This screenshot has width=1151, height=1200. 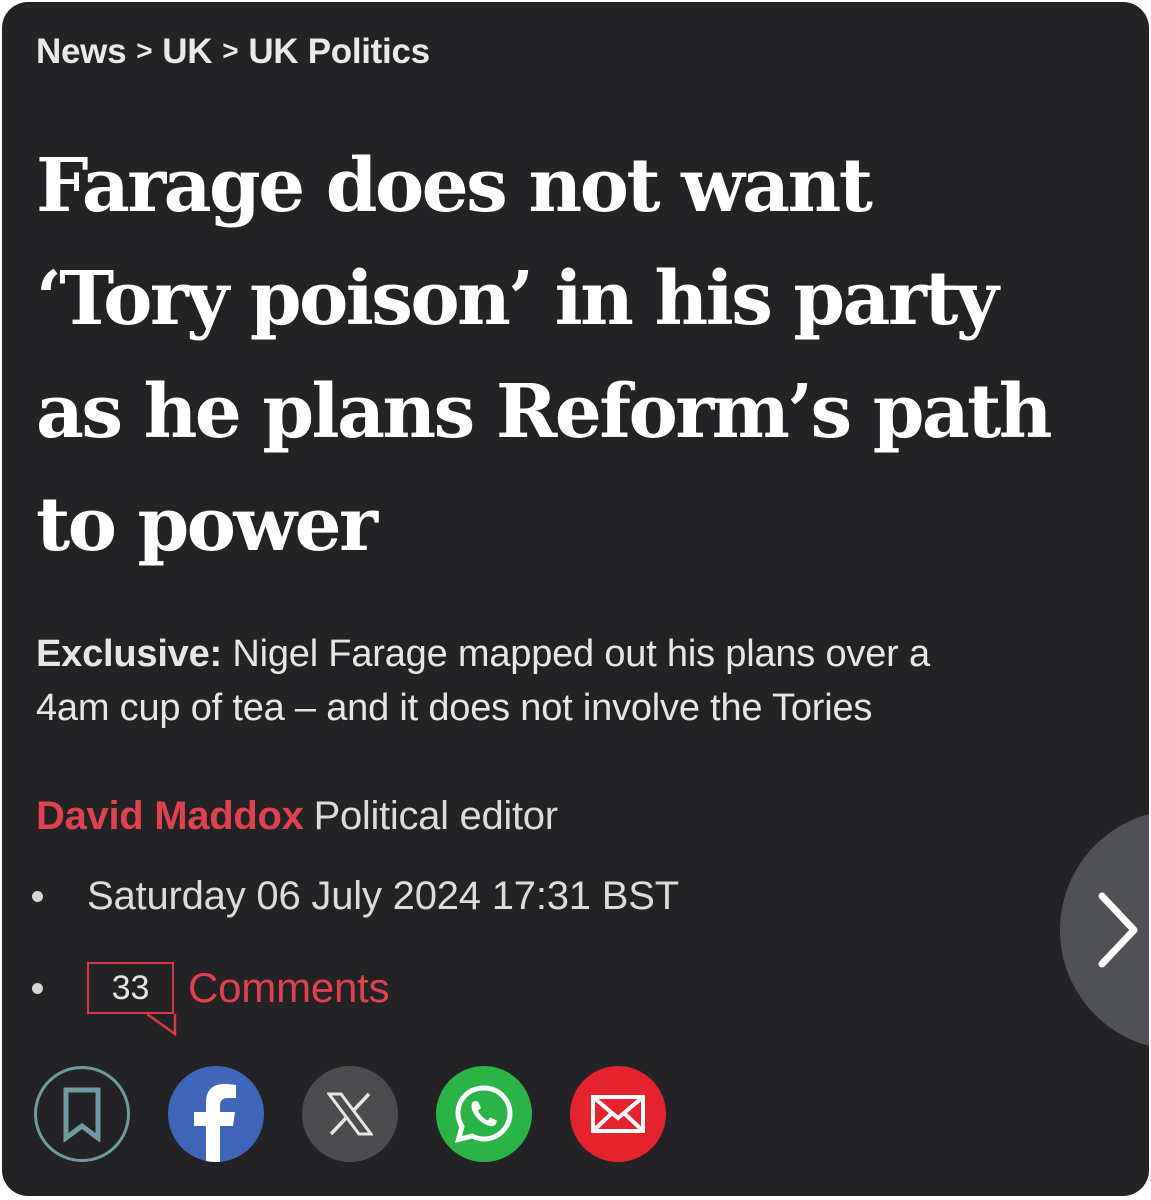 I want to click on share-bar, so click(x=369, y=1114).